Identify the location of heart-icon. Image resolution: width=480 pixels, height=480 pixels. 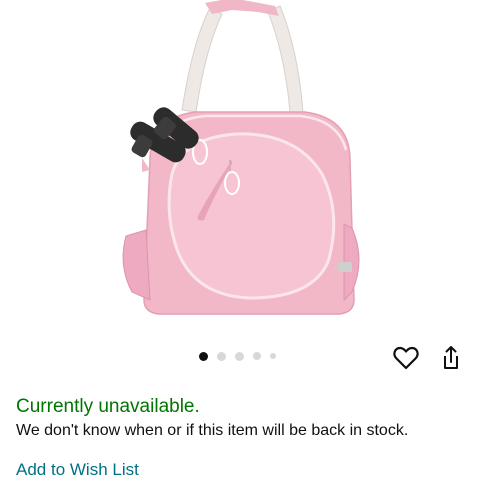
(406, 358).